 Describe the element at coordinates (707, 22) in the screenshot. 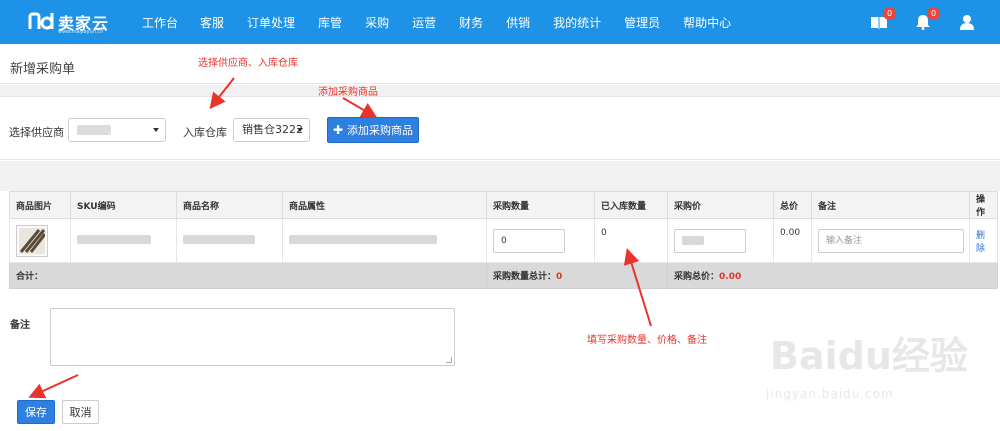

I see `nav-item-help: 帮助中心` at that location.